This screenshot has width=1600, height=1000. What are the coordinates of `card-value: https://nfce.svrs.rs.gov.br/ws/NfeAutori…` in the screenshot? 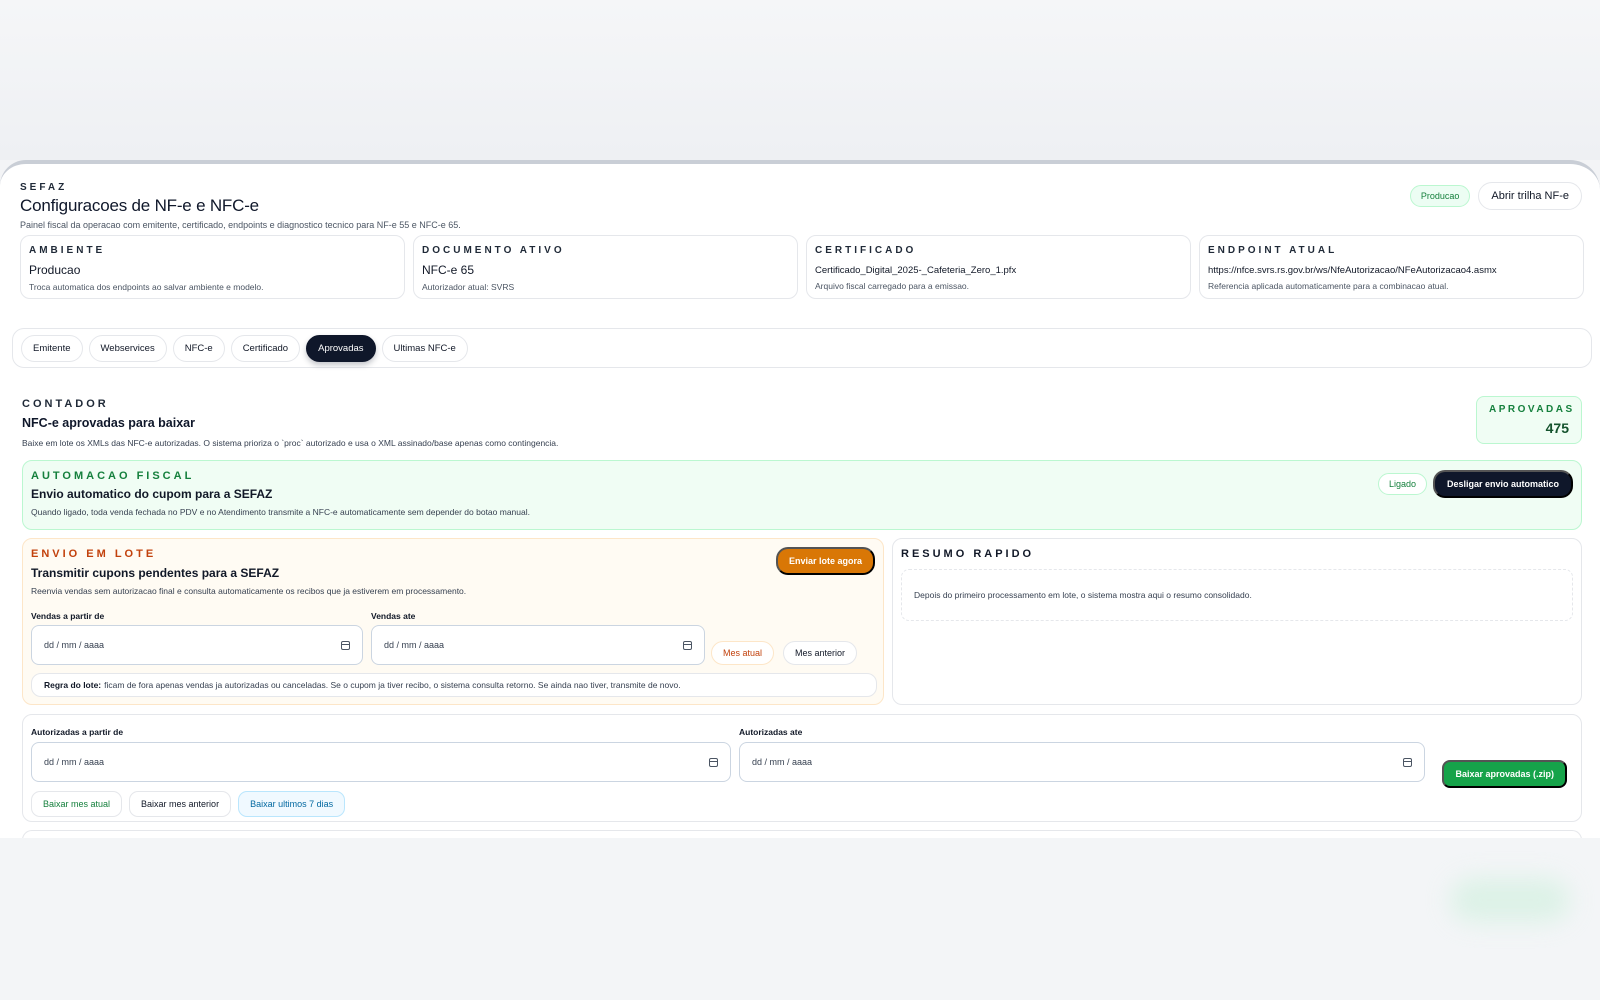 It's located at (1352, 270).